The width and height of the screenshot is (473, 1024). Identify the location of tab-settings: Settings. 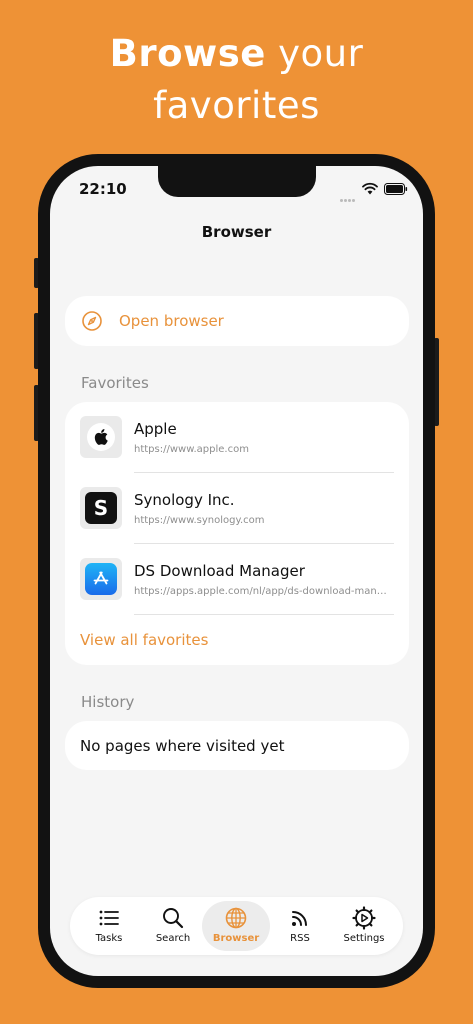
(364, 926).